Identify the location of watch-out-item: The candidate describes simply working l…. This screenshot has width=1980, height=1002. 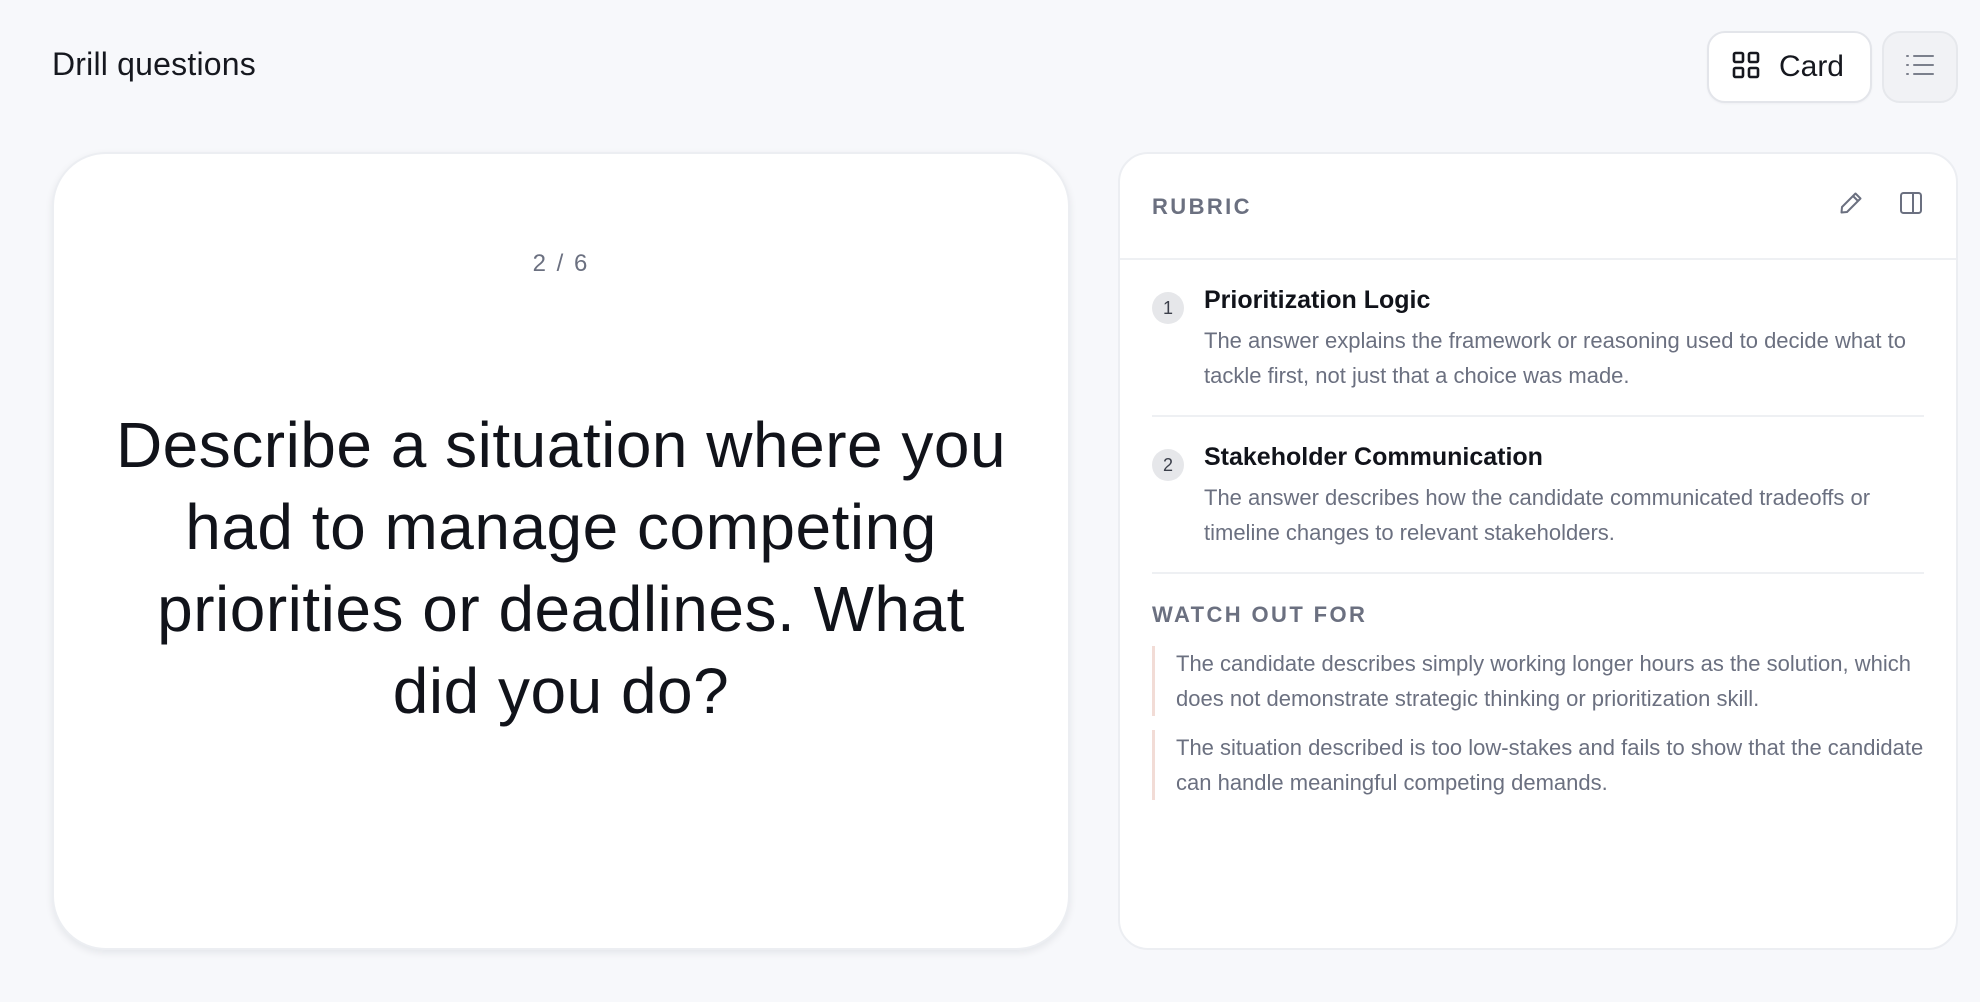
(1538, 681).